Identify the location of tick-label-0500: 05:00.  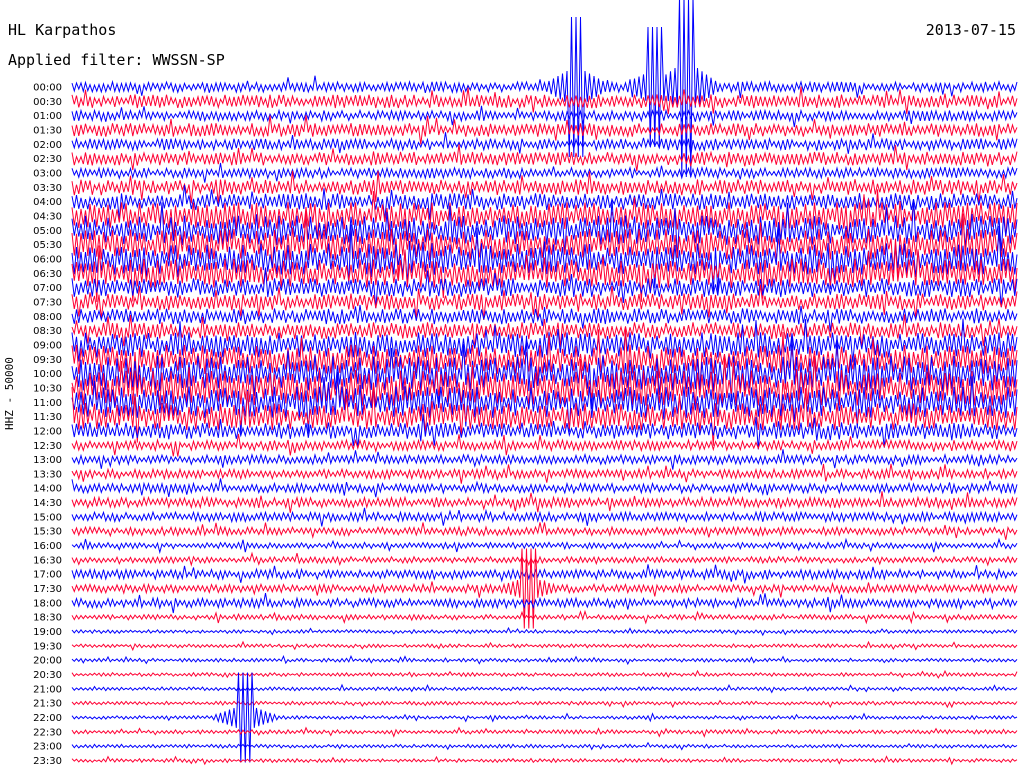
(47, 231).